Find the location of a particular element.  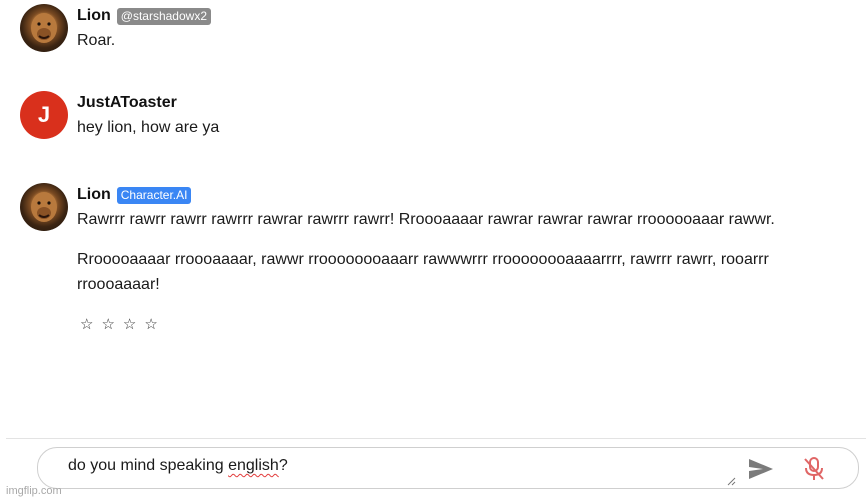

composer-divider is located at coordinates (436, 438).